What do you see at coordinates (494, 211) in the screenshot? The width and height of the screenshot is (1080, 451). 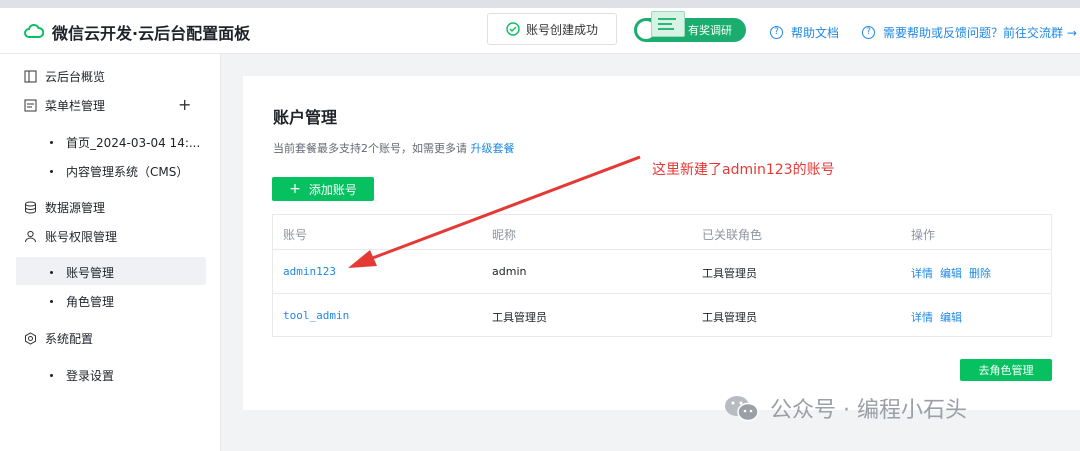 I see `annotation-arrow-icon` at bounding box center [494, 211].